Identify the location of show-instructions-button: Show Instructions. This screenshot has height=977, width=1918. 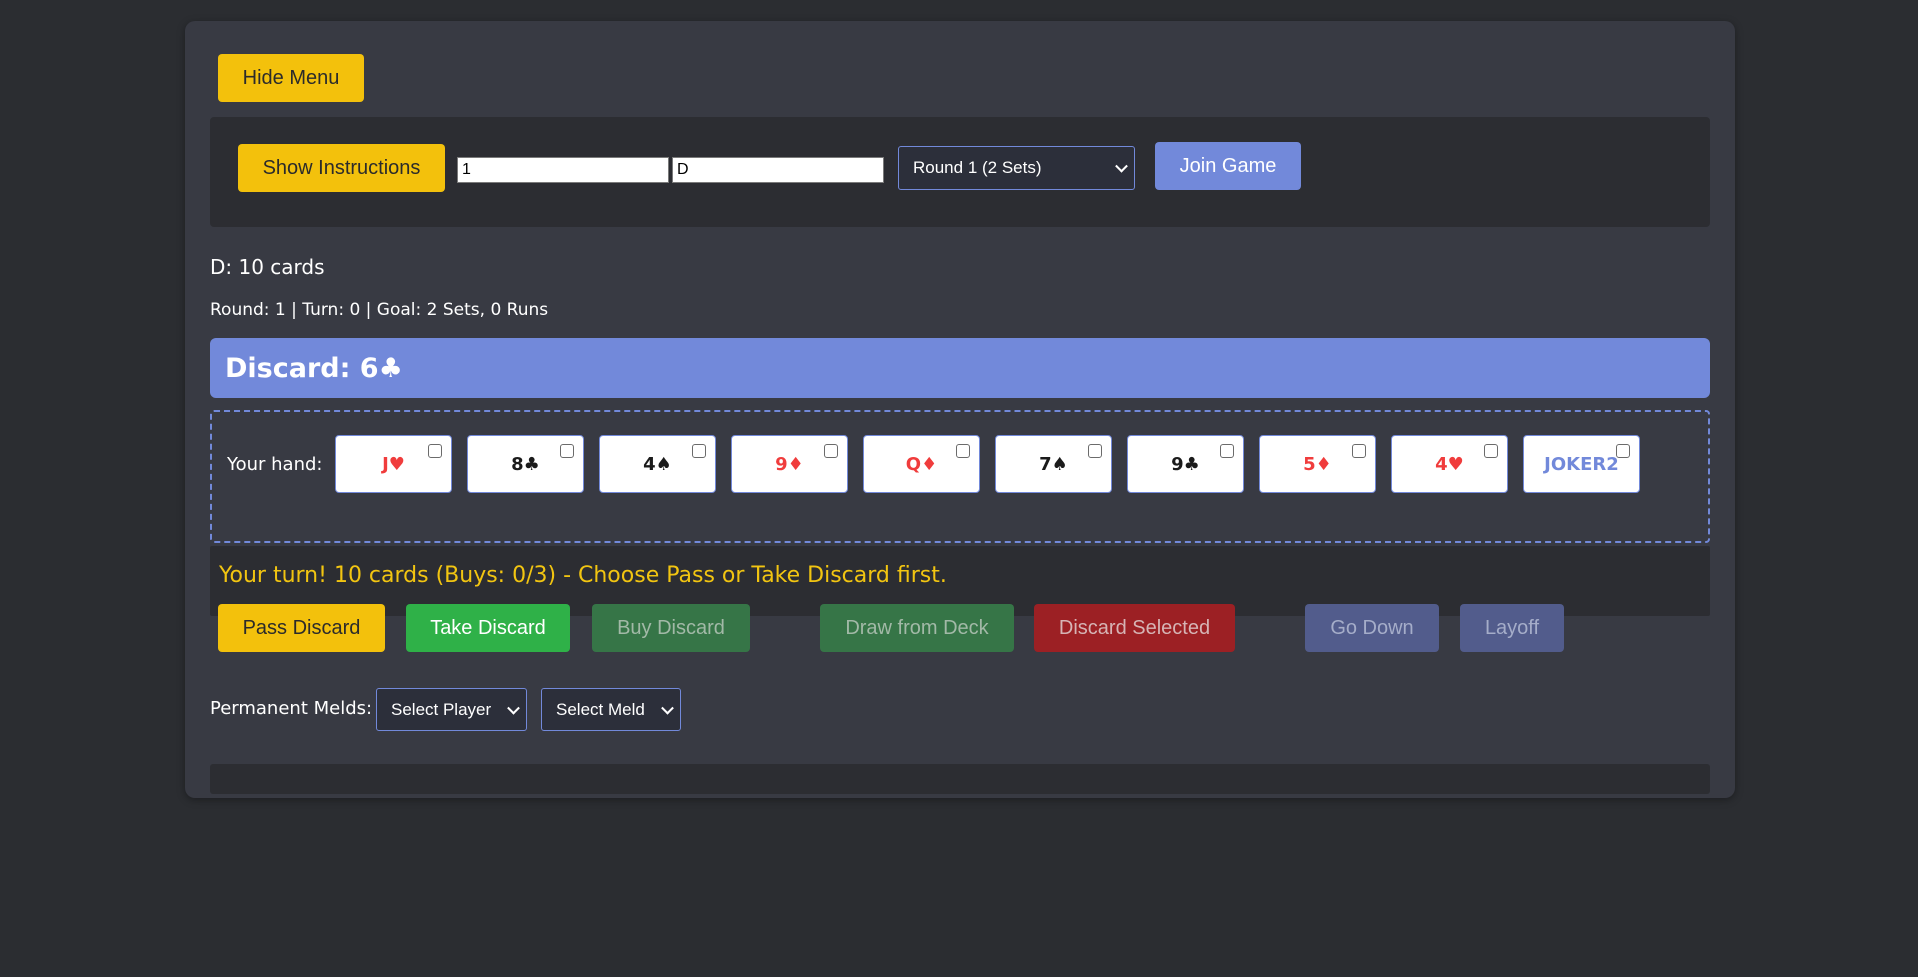
(341, 168).